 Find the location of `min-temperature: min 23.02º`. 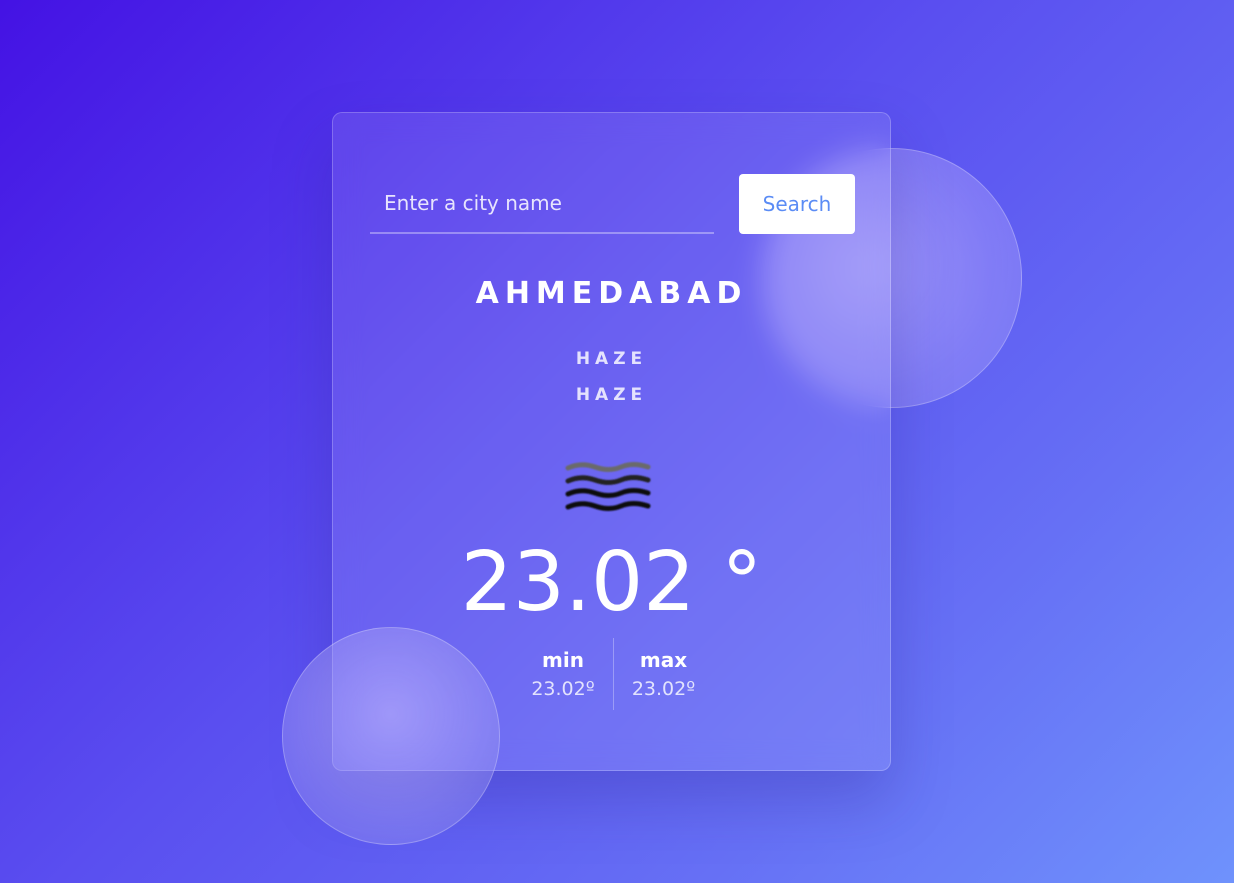

min-temperature: min 23.02º is located at coordinates (563, 669).